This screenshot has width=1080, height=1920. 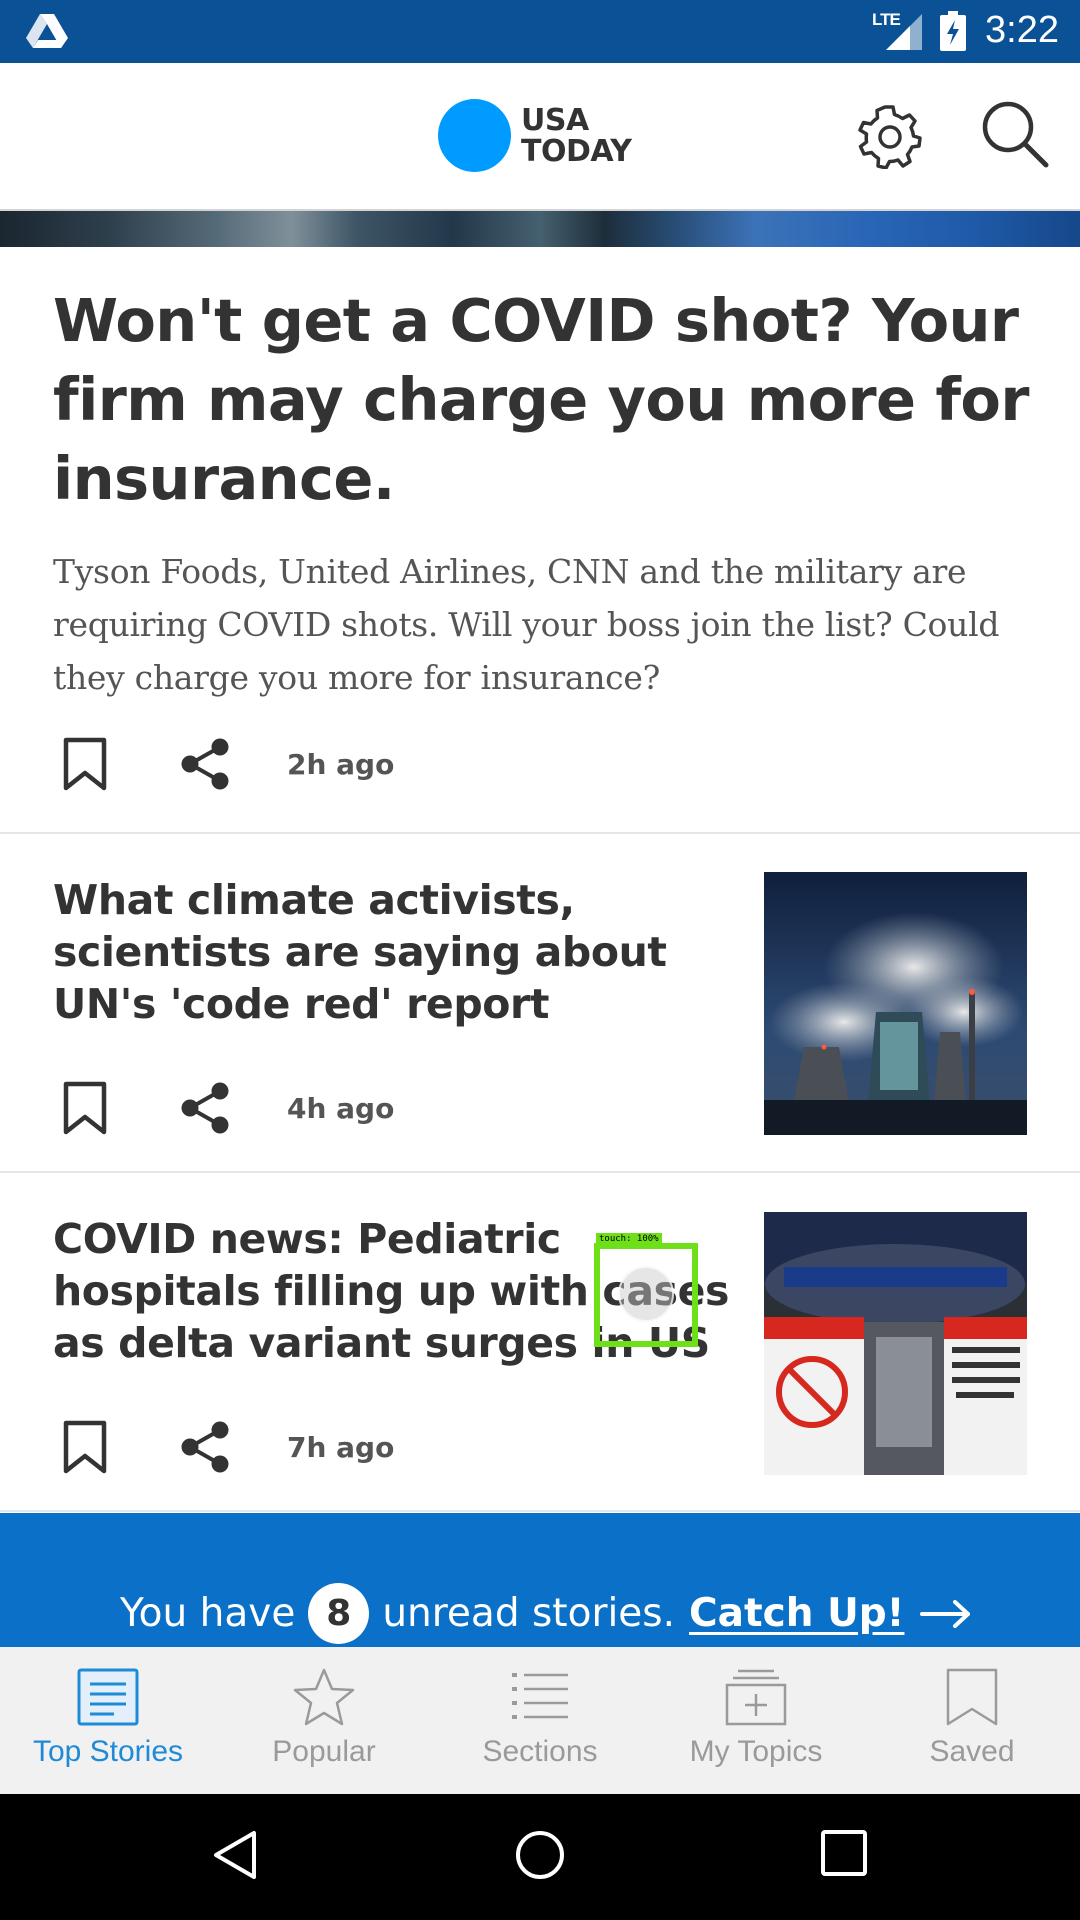 I want to click on home-icon, so click(x=540, y=1855).